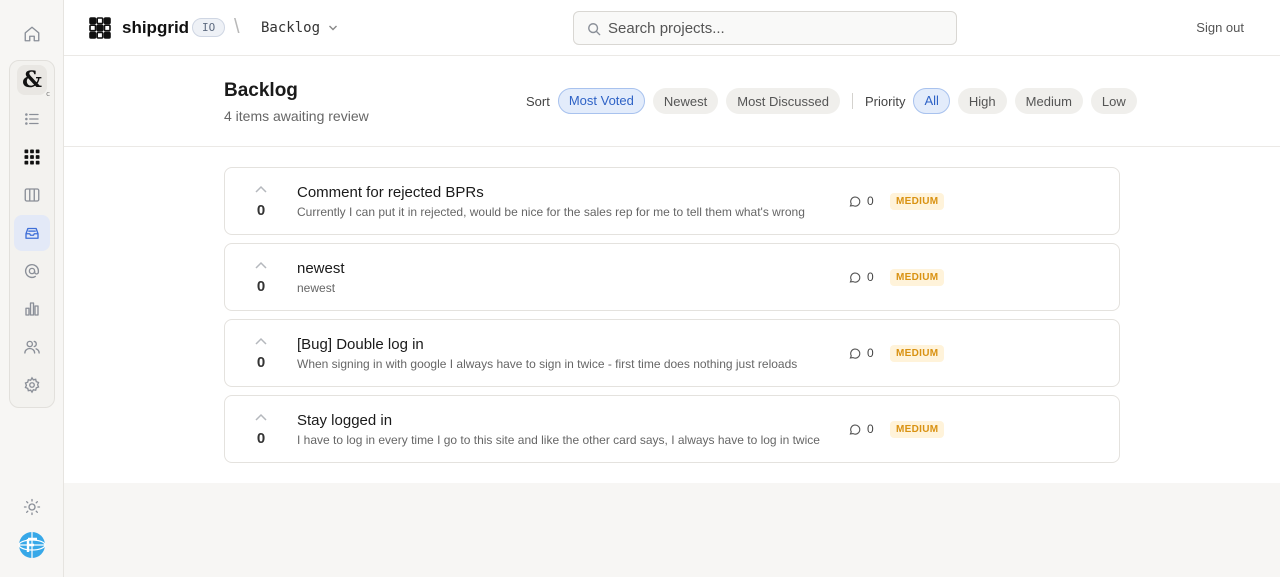 This screenshot has width=1280, height=577. What do you see at coordinates (32, 195) in the screenshot?
I see `columns-icon` at bounding box center [32, 195].